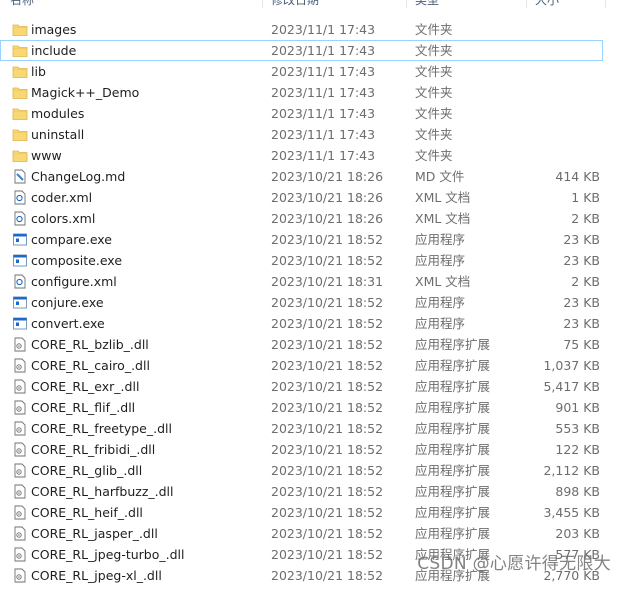 Image resolution: width=627 pixels, height=589 pixels. Describe the element at coordinates (58, 113) in the screenshot. I see `file-name: modules` at that location.